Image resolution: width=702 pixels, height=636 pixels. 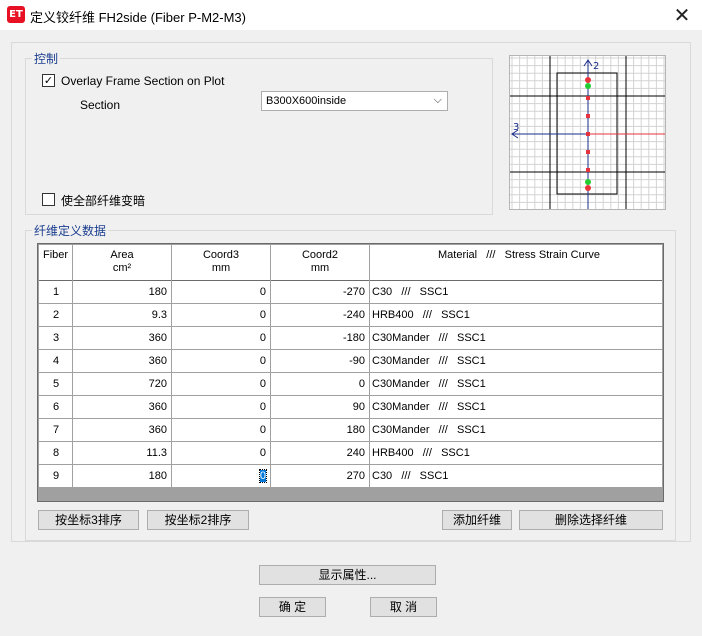 I want to click on cell-coord2: -240, so click(x=320, y=315).